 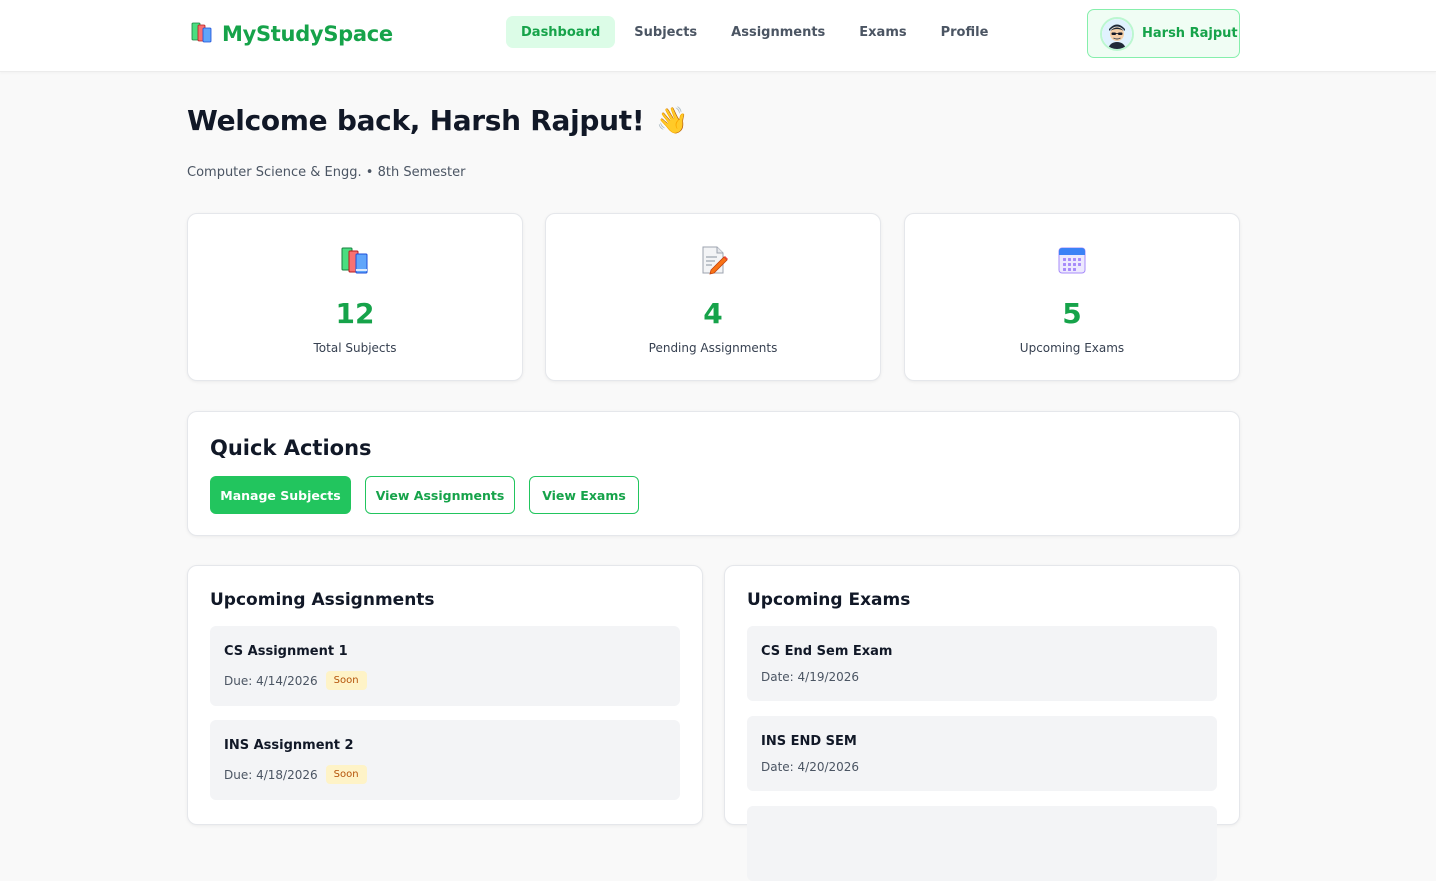 I want to click on brand-logo-link: MyStudySpace, so click(x=291, y=34).